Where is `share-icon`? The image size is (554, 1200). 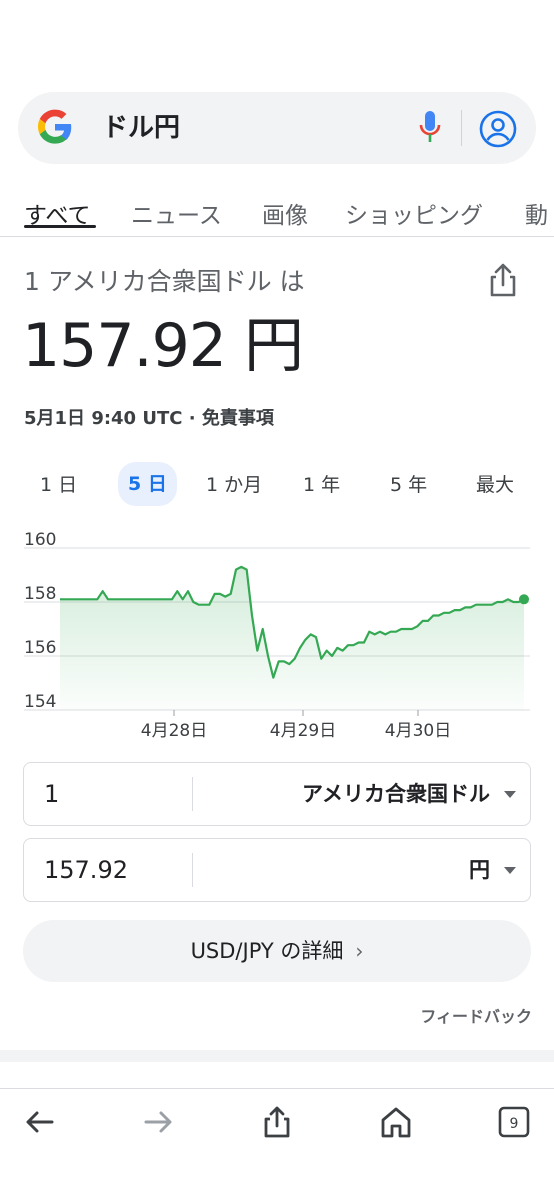
share-icon is located at coordinates (503, 280).